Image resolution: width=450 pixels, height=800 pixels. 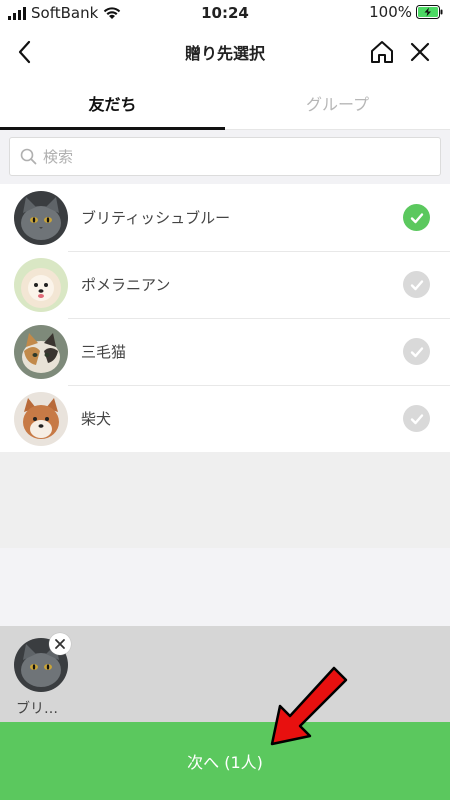 I want to click on list-item: 三毛猫, so click(x=225, y=351).